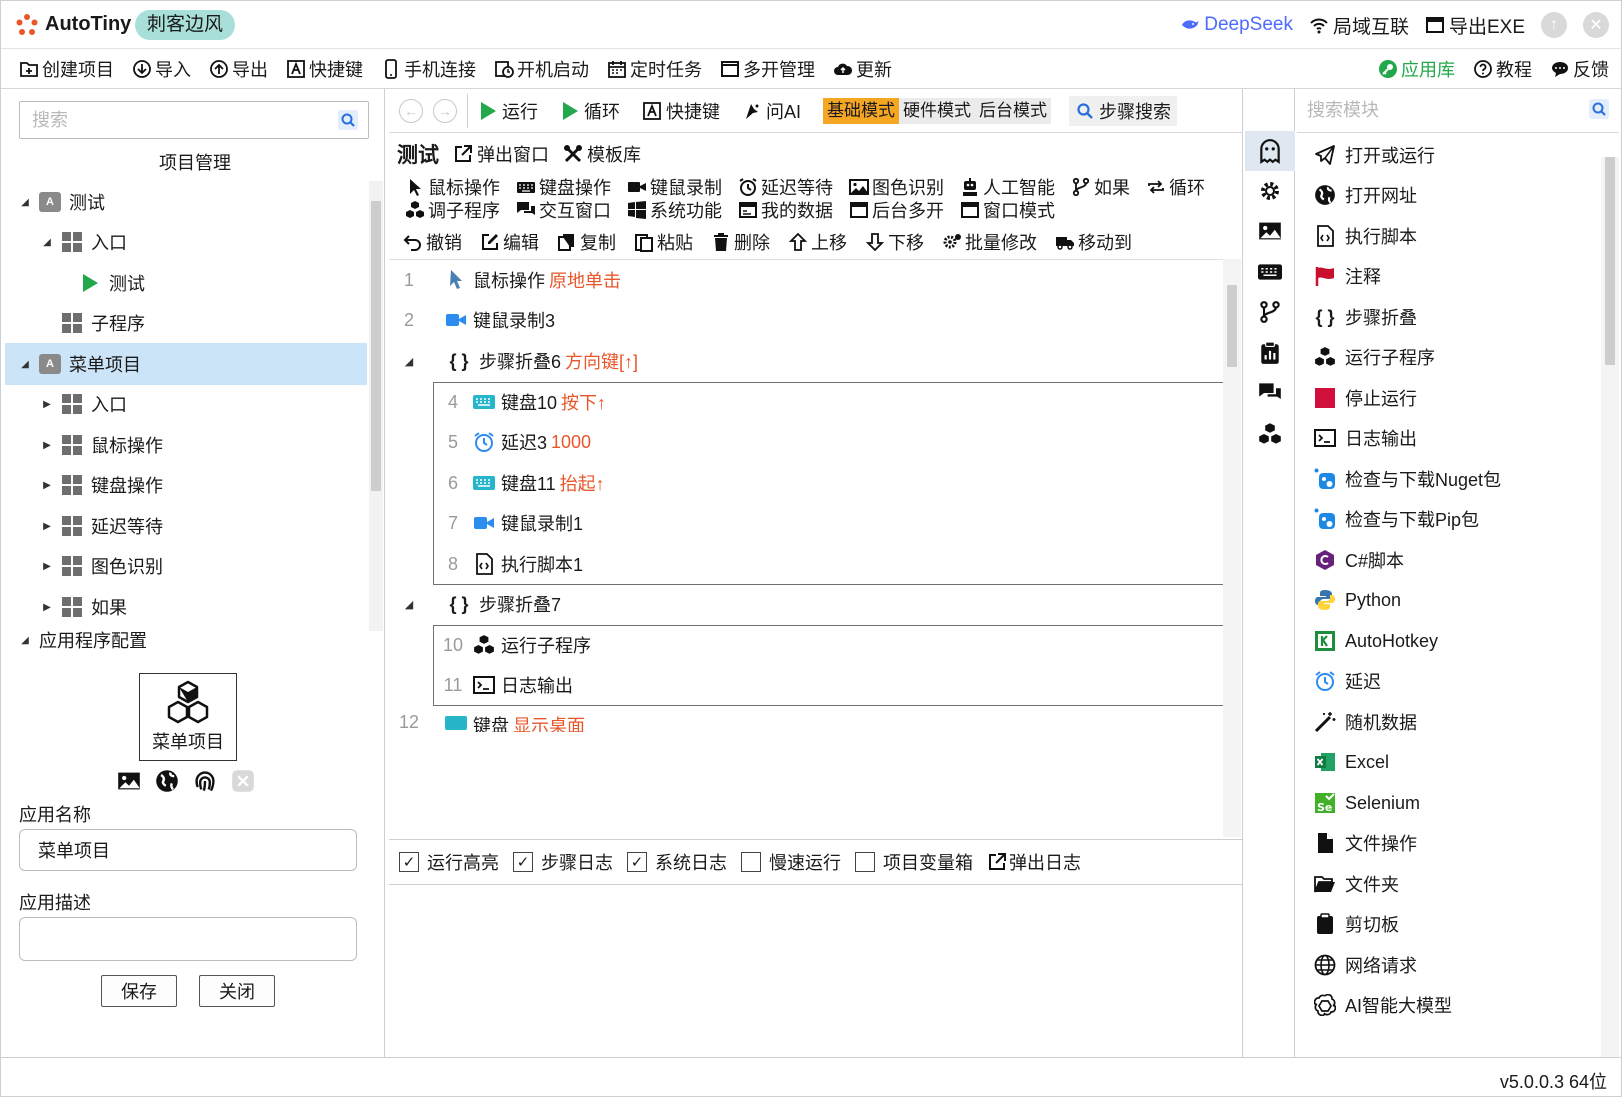  Describe the element at coordinates (1365, 965) in the screenshot. I see `module-http-request: 网络请求` at that location.